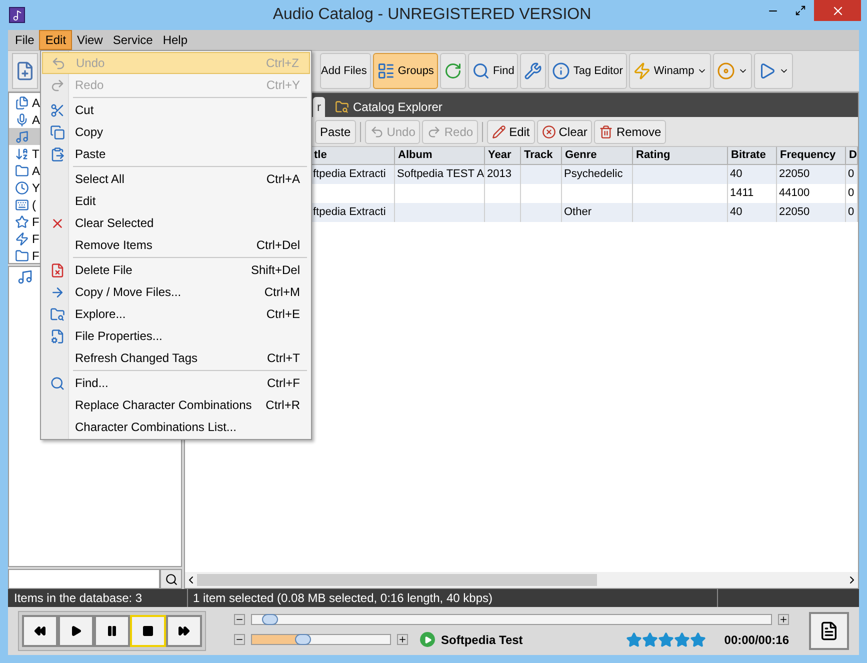 The width and height of the screenshot is (867, 663). Describe the element at coordinates (499, 174) in the screenshot. I see `table-cell-text: 2013` at that location.